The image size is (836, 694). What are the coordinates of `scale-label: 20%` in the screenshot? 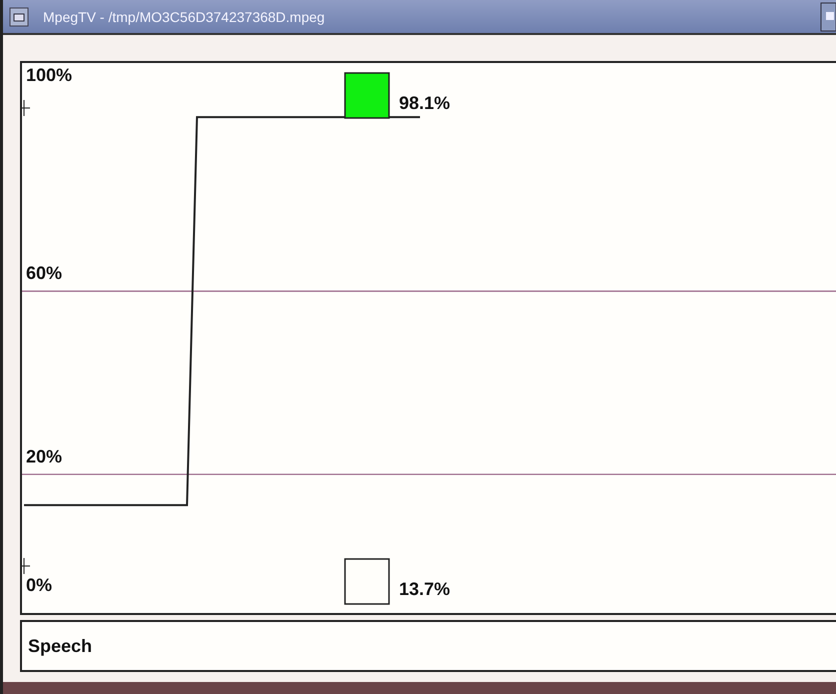 It's located at (44, 456).